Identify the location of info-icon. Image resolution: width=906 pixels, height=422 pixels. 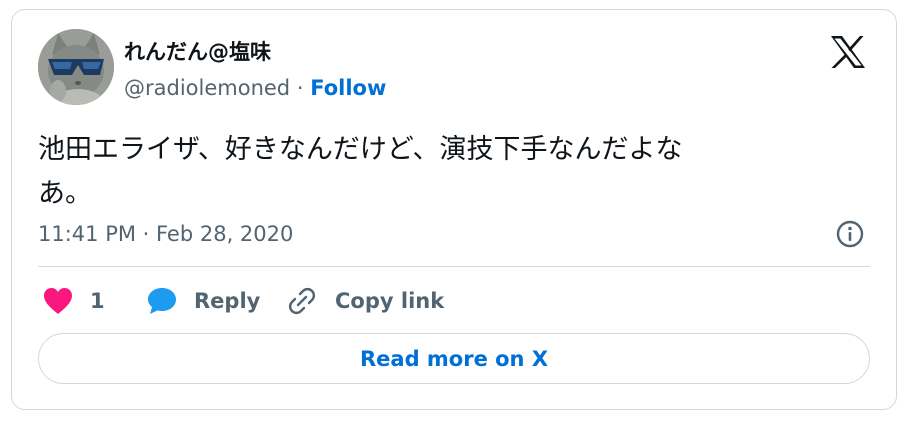
(850, 234).